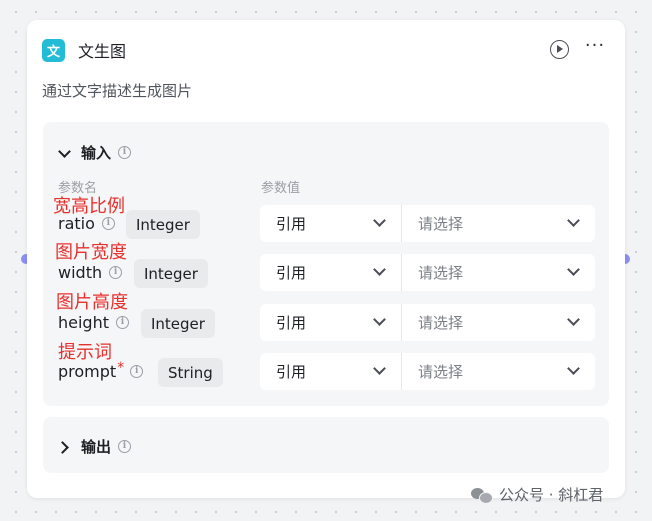  I want to click on value-row-ratio: 引用 请选择, so click(427, 223).